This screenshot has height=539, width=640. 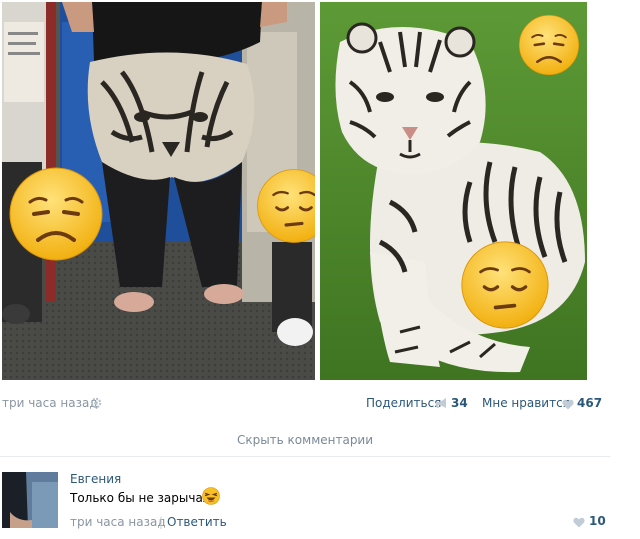 I want to click on avatar, so click(x=30, y=500).